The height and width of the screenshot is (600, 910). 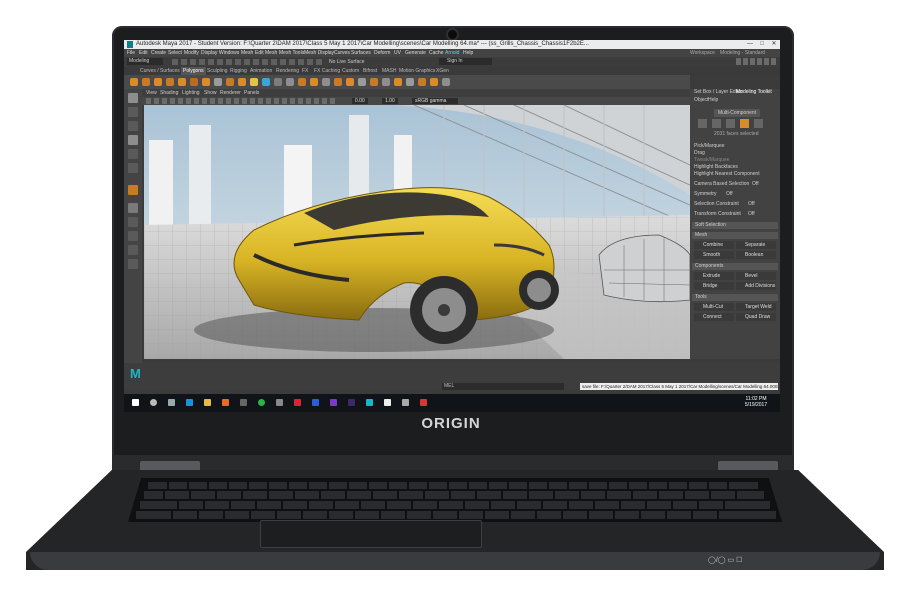 I want to click on viewport-menu-lighting: Lighting, so click(x=191, y=93).